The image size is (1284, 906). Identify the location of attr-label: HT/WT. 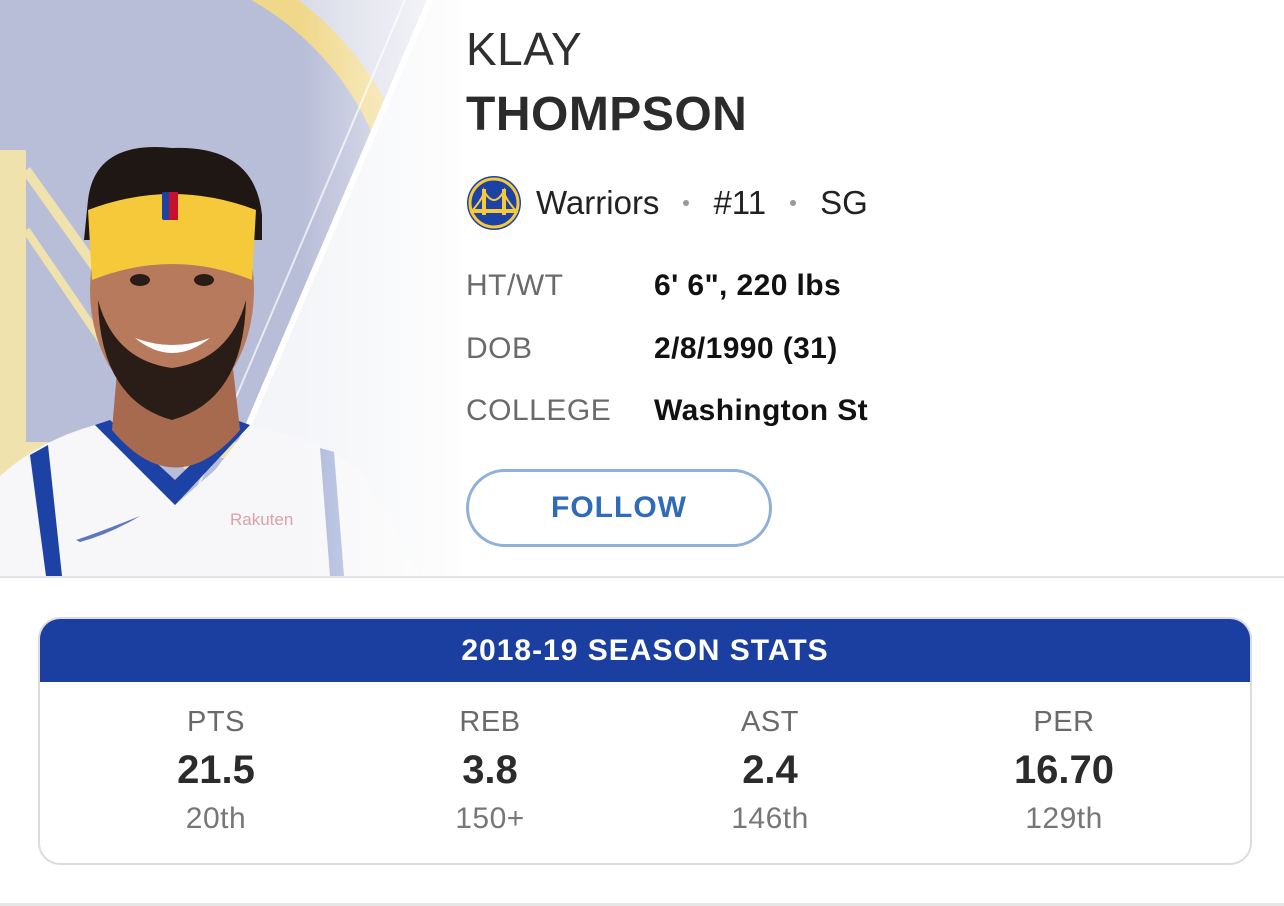
(515, 285).